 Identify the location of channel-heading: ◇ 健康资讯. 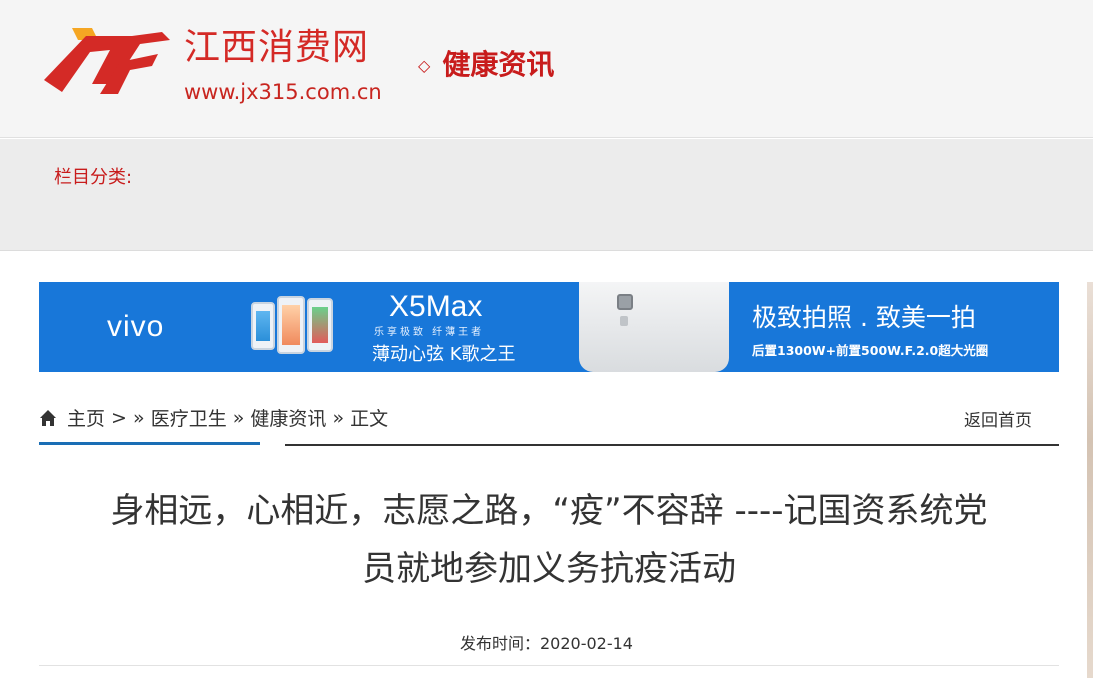
(486, 65).